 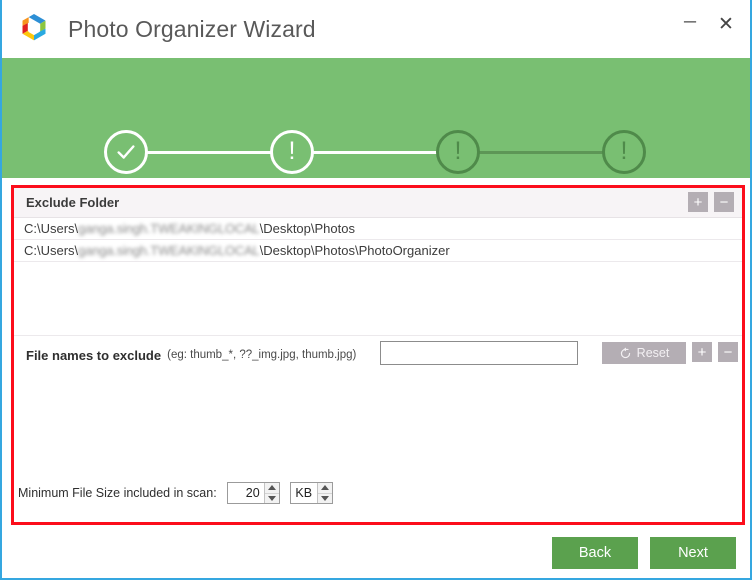 I want to click on unit-decrement, so click(x=325, y=499).